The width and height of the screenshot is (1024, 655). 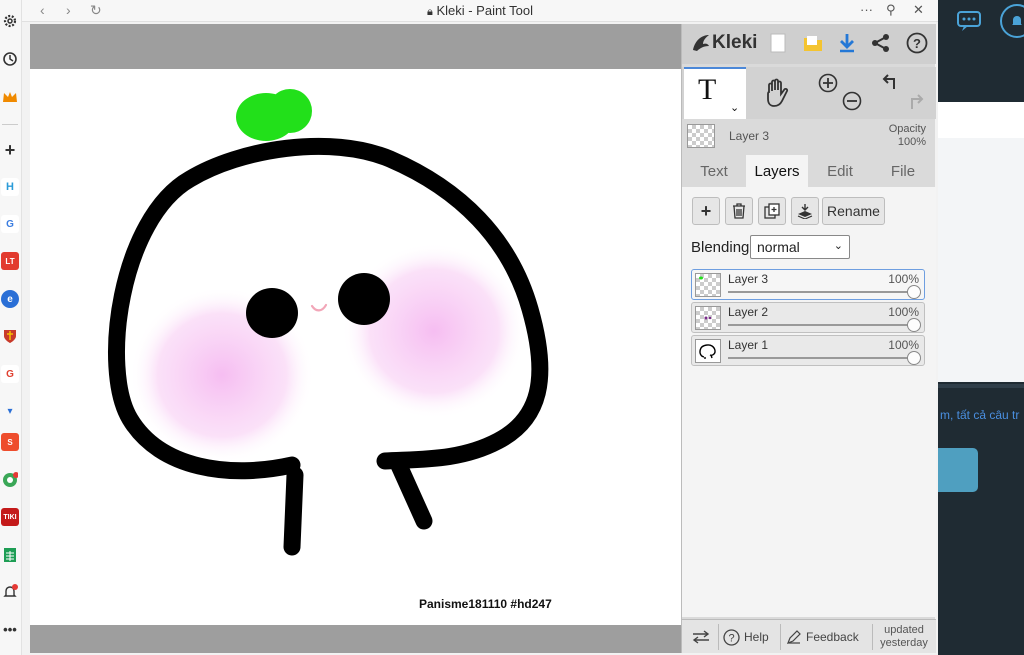 What do you see at coordinates (904, 643) in the screenshot?
I see `updated-line-2: yesterday` at bounding box center [904, 643].